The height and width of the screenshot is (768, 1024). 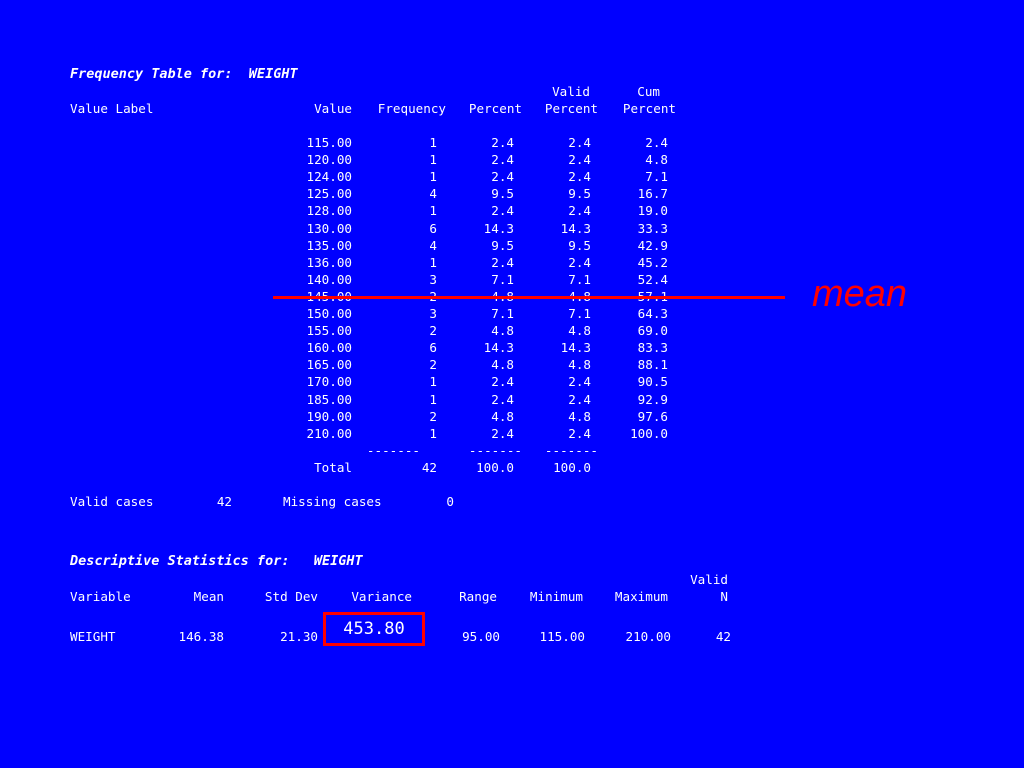 I want to click on header-cum-top: Cum, so click(x=648, y=91).